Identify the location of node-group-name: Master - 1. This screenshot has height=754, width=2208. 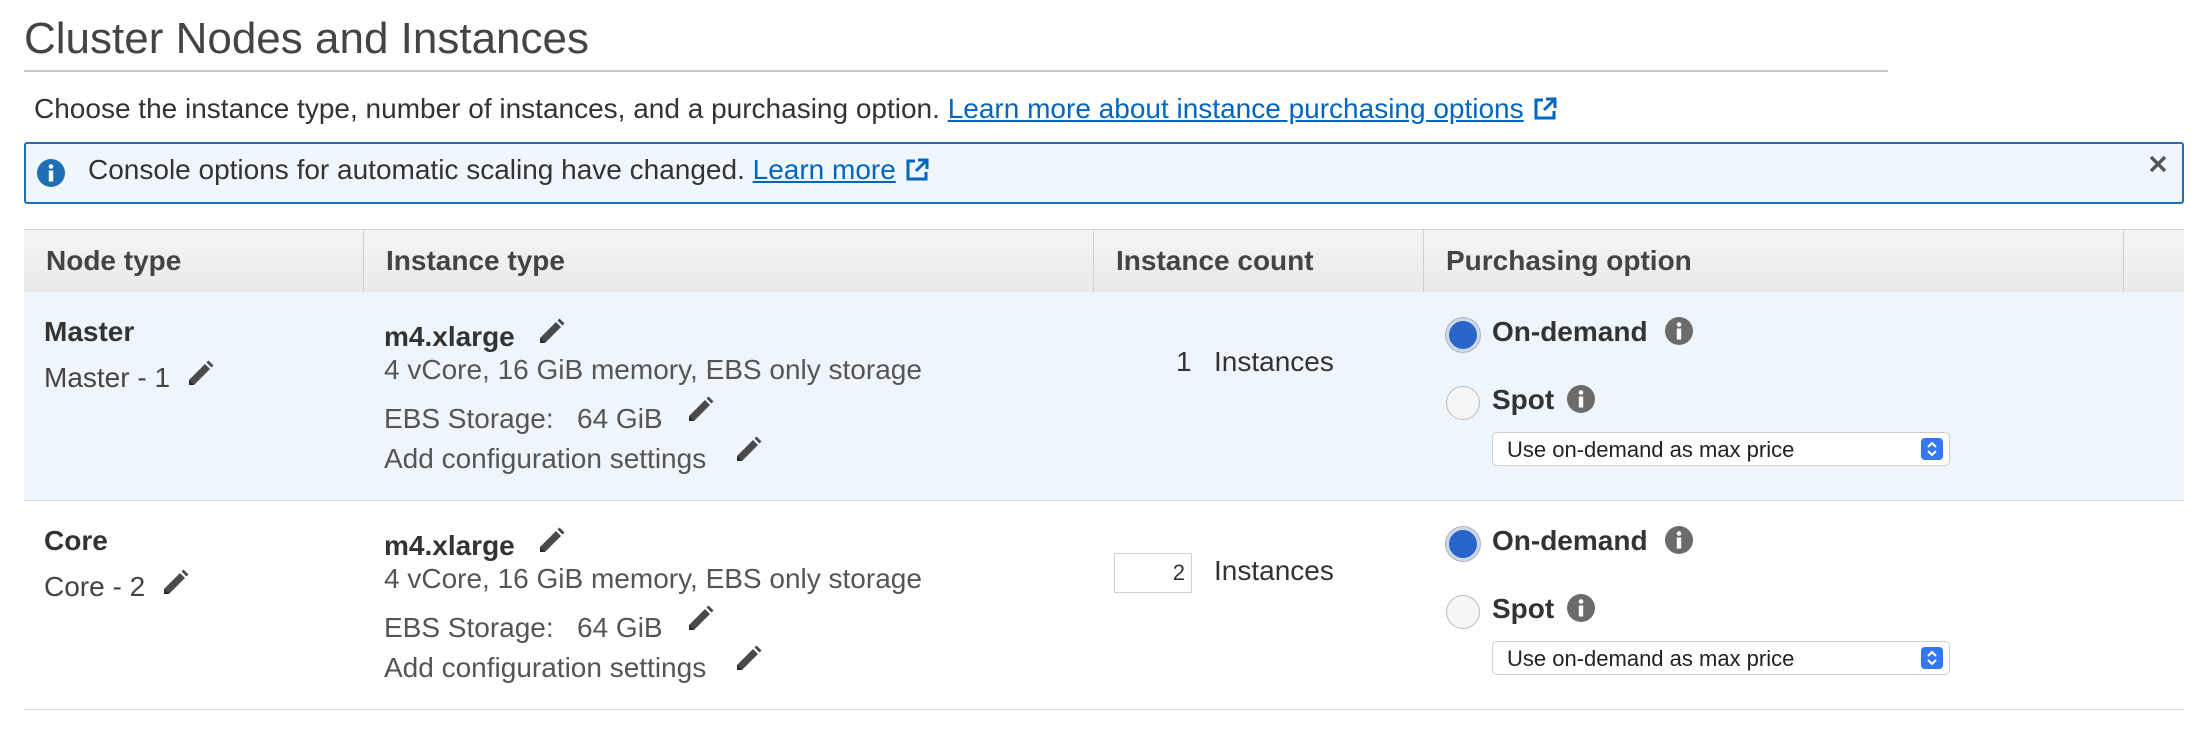
(130, 376).